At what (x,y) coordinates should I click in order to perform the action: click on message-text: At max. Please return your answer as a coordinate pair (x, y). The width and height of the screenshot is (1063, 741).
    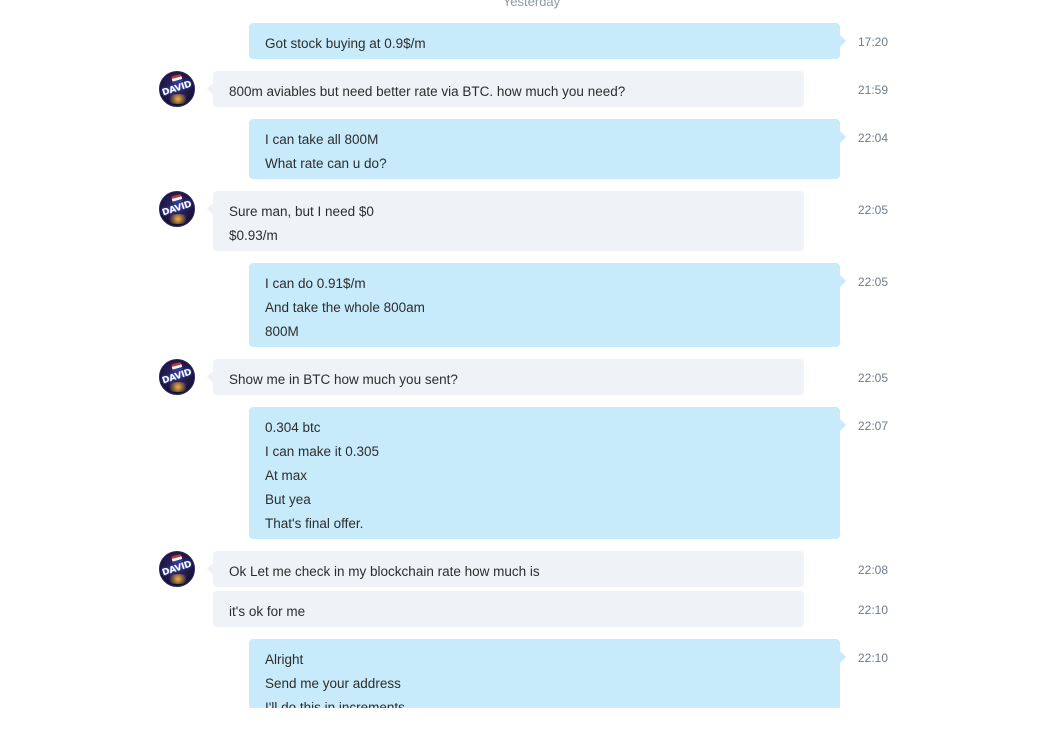
    Looking at the image, I should click on (286, 475).